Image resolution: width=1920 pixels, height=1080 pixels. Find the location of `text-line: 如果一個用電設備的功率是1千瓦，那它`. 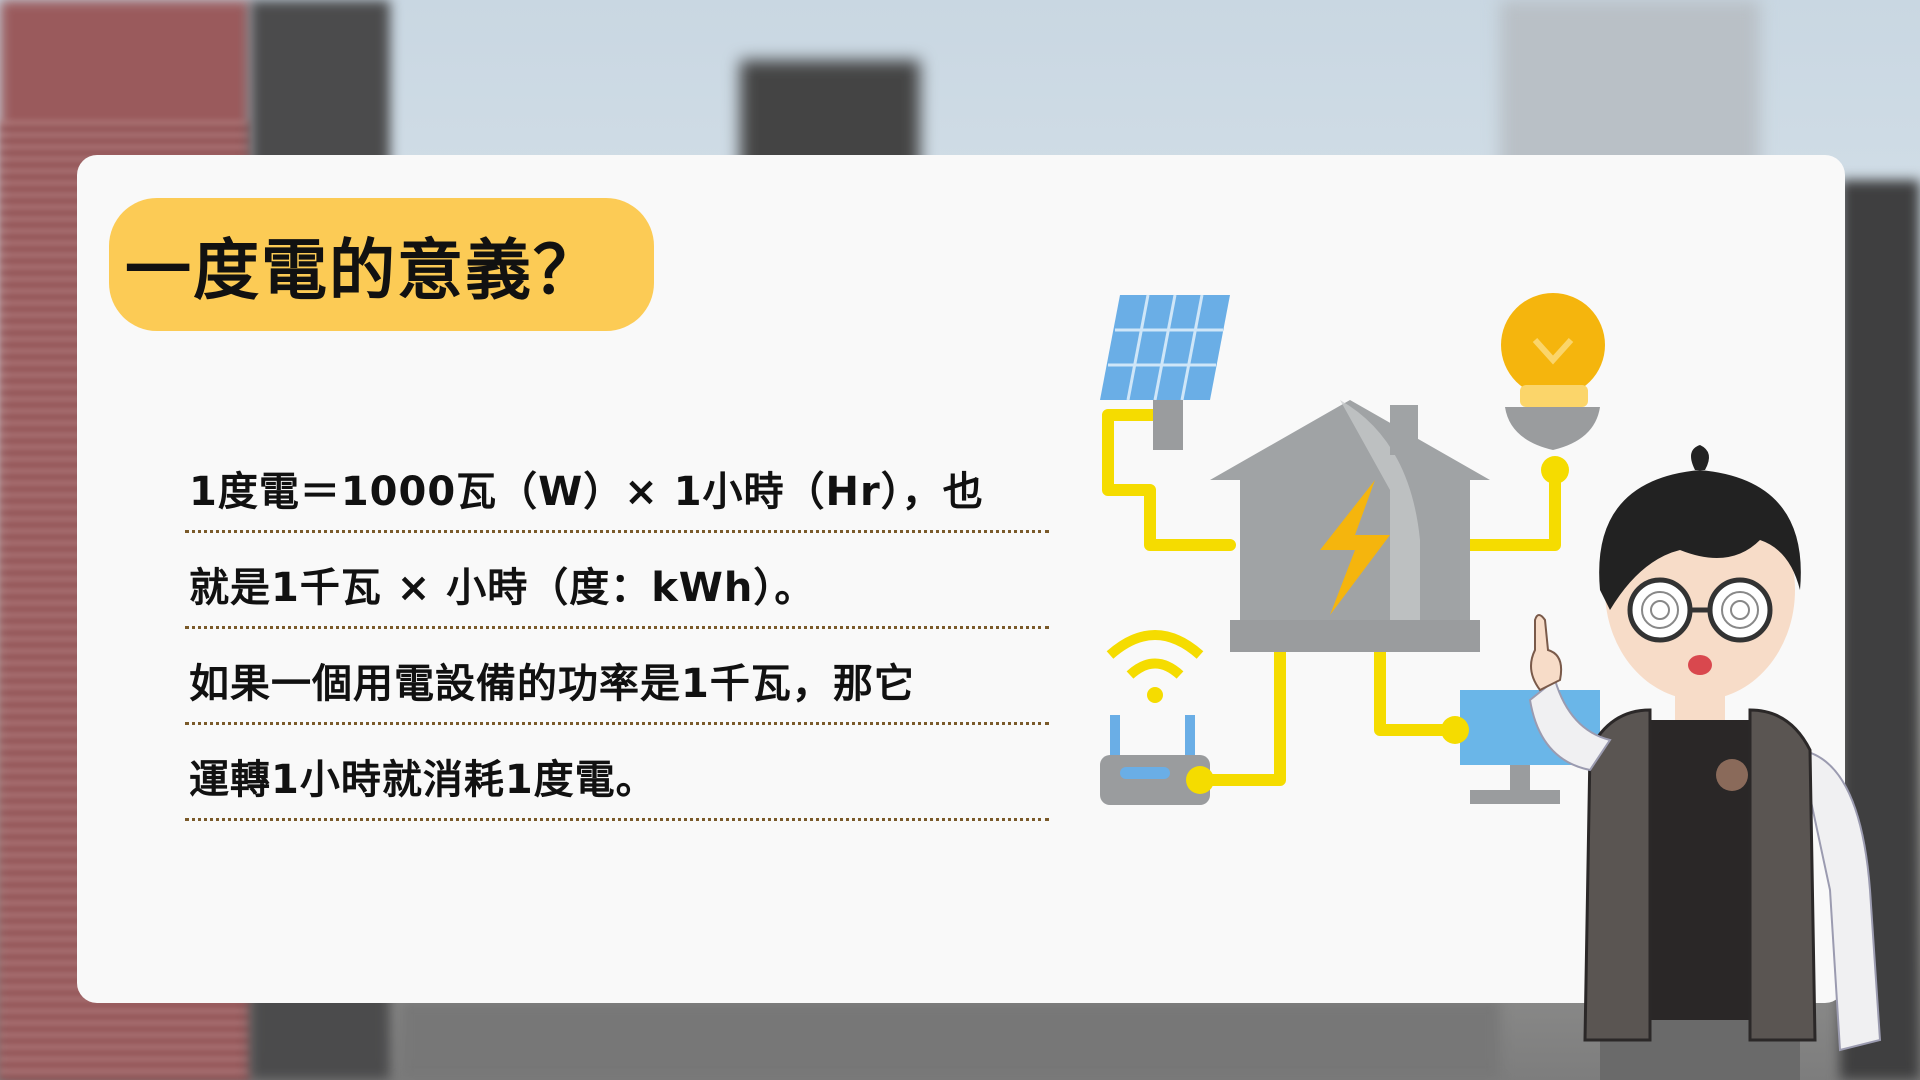

text-line: 如果一個用電設備的功率是1千瓦，那它 is located at coordinates (617, 677).